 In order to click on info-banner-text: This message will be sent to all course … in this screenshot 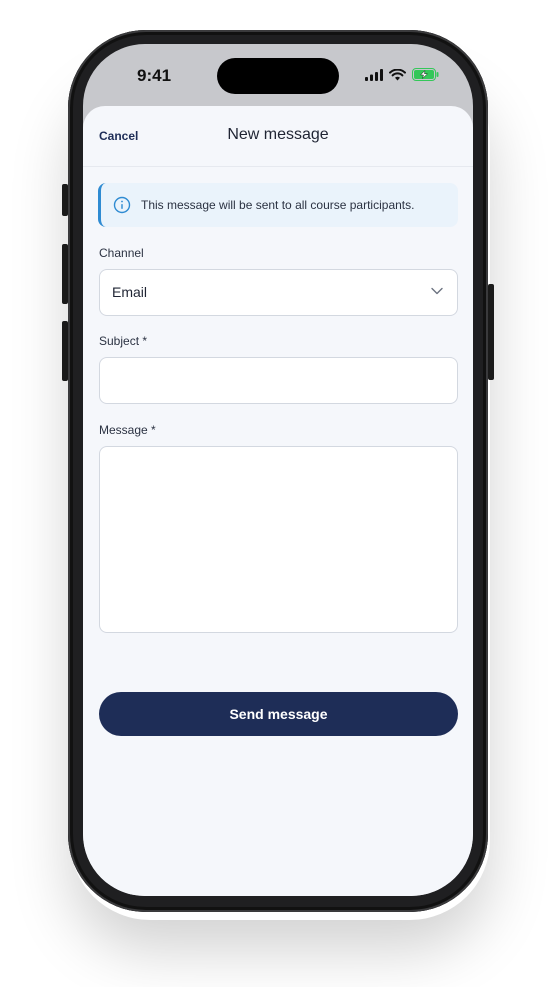, I will do `click(278, 205)`.